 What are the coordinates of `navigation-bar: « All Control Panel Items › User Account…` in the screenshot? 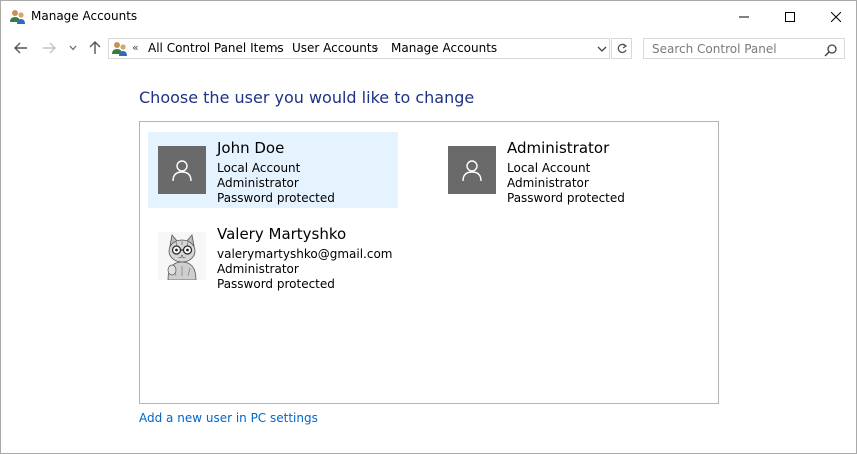 It's located at (428, 48).